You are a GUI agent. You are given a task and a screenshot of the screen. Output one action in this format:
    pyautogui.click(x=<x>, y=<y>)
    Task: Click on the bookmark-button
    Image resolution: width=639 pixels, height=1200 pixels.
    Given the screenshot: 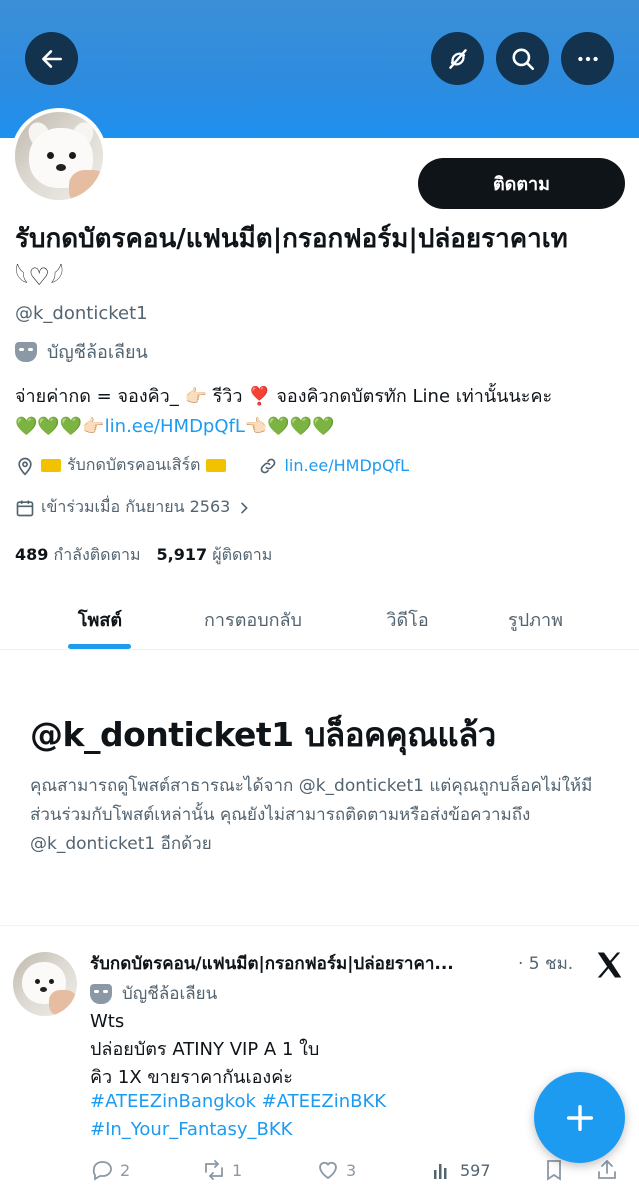 What is the action you would take?
    pyautogui.click(x=554, y=1170)
    